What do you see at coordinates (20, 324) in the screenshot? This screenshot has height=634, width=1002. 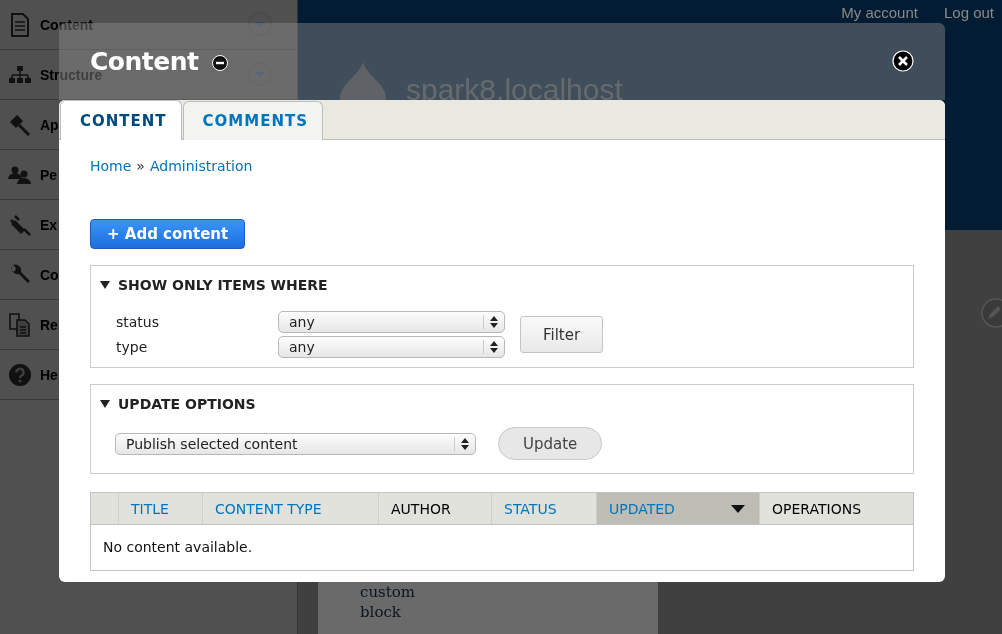 I see `reports-icon` at bounding box center [20, 324].